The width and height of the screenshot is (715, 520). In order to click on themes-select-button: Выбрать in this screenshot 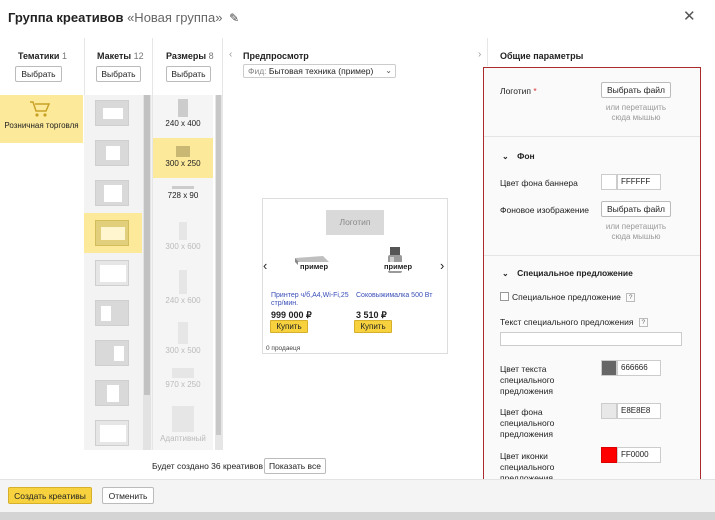, I will do `click(38, 74)`.